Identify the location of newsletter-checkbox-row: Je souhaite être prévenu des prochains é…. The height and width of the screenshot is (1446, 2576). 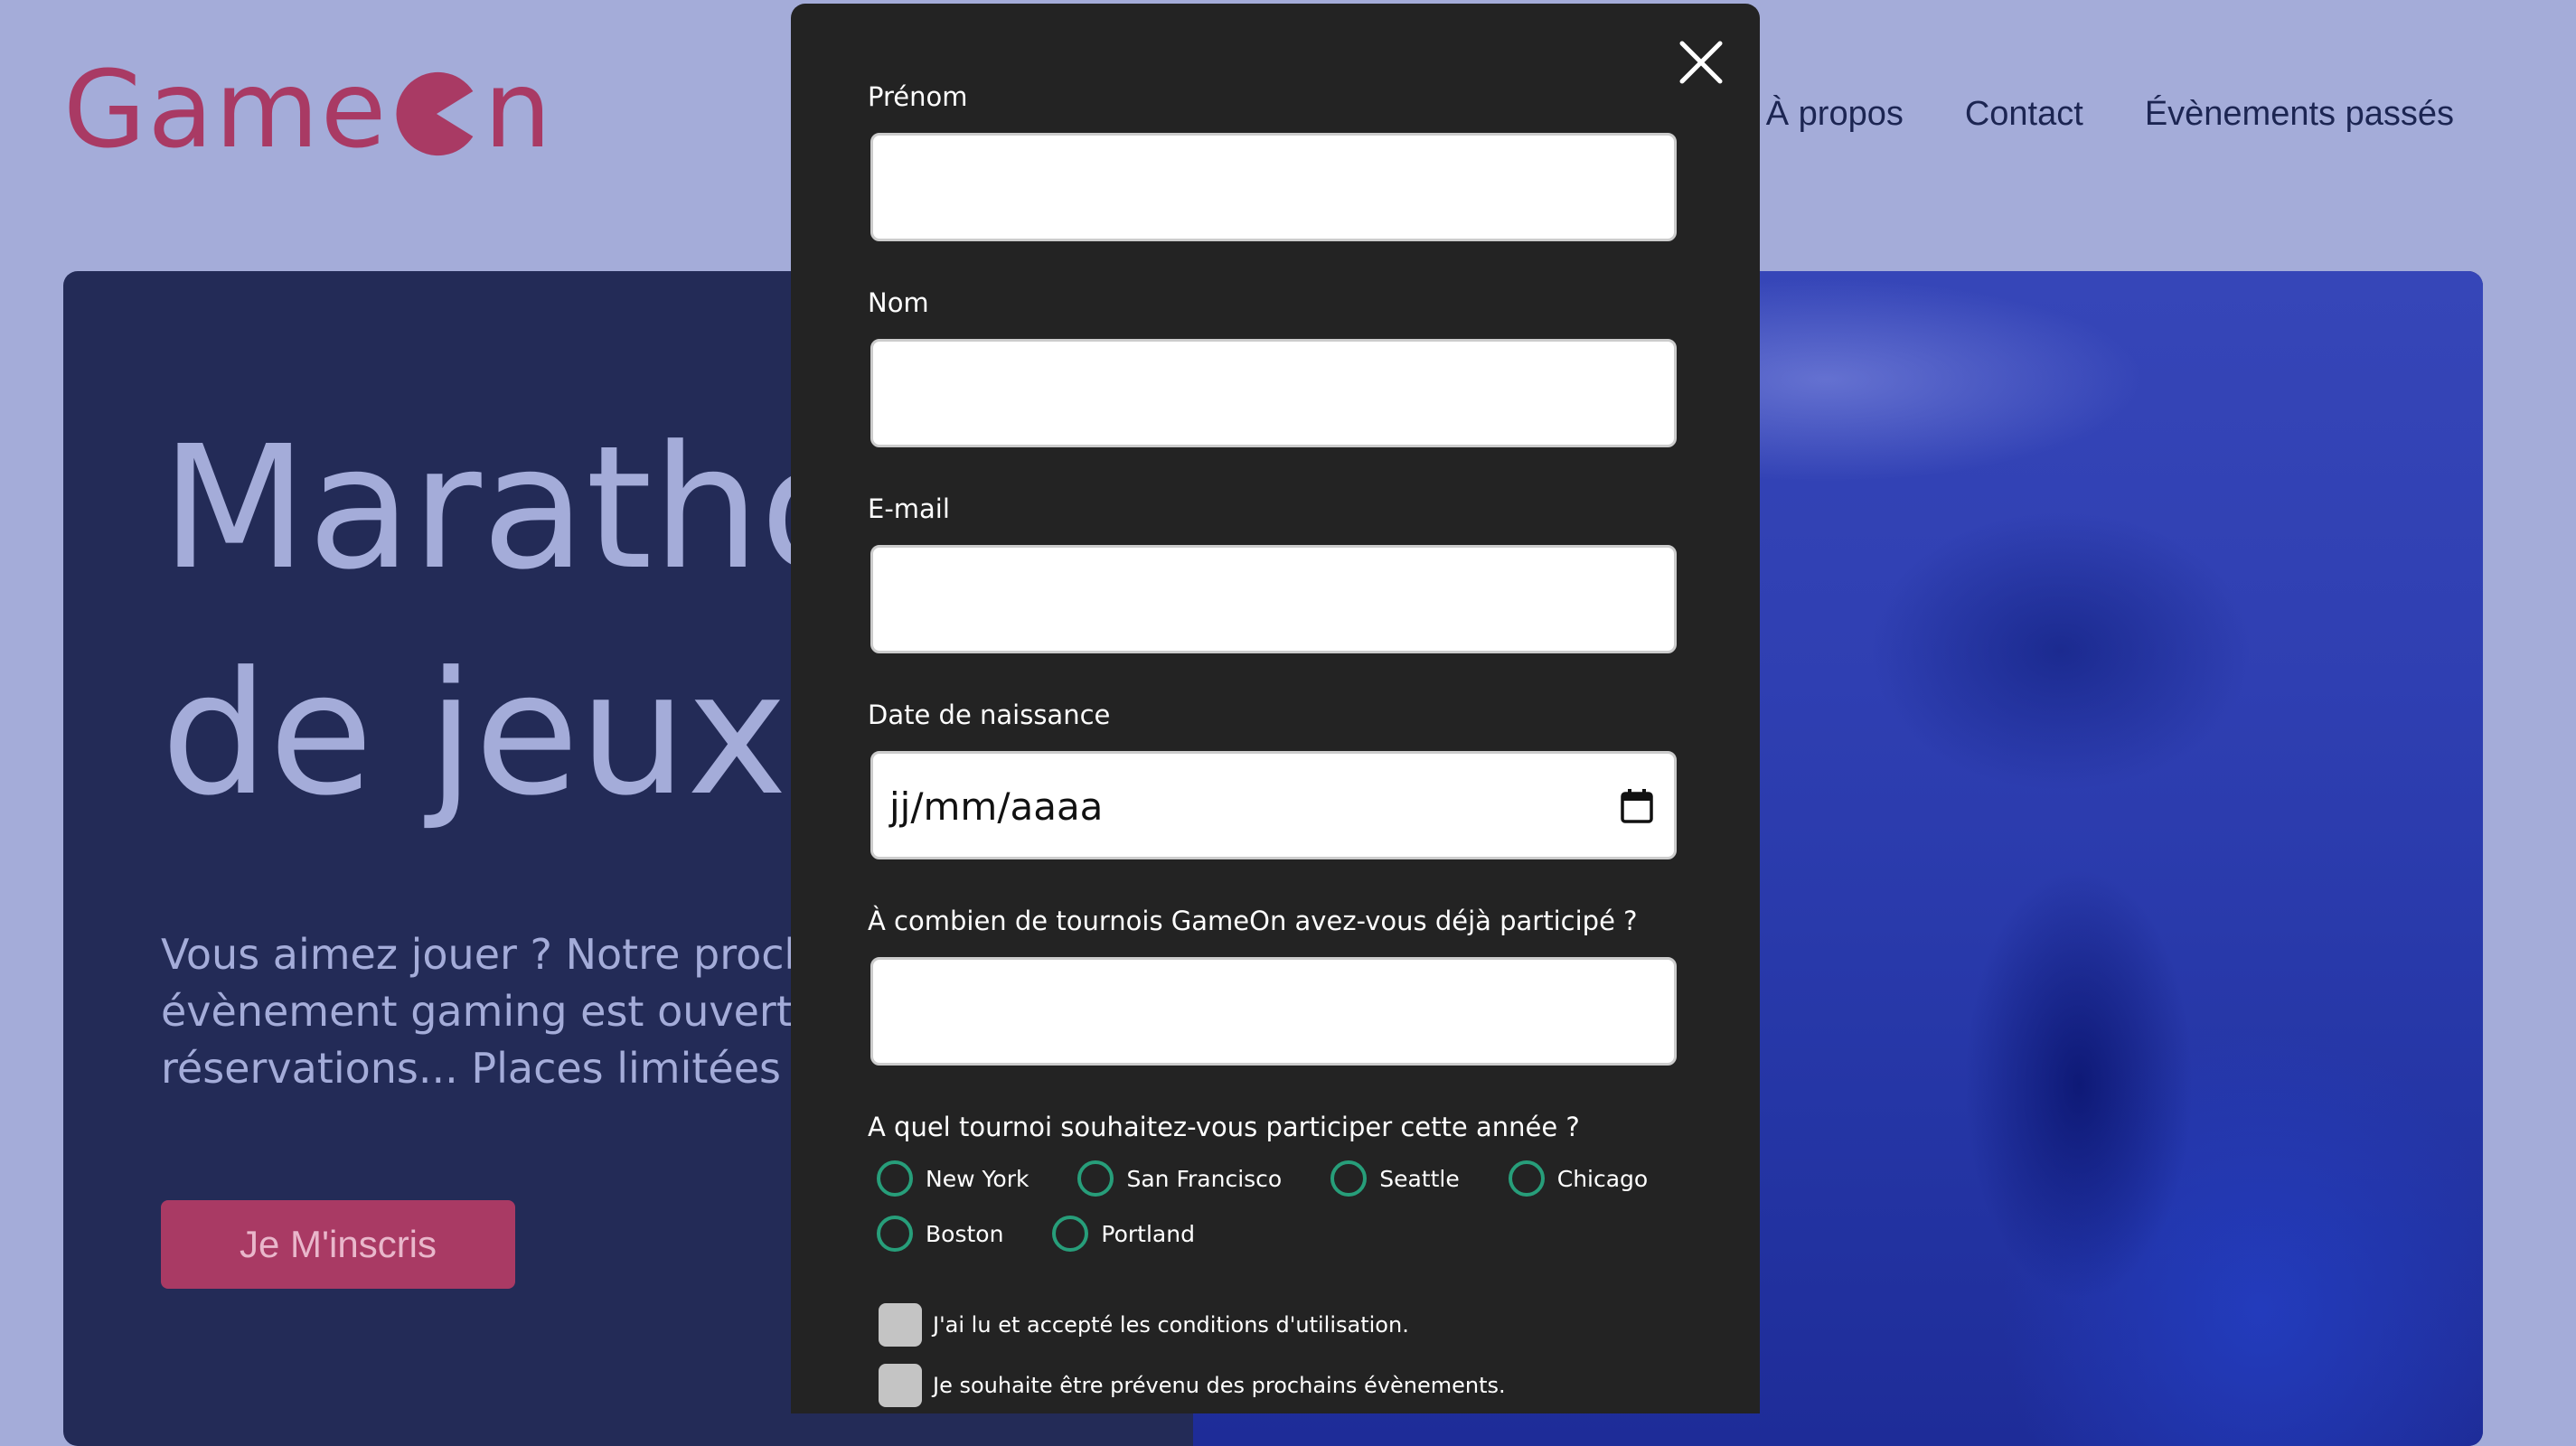
(1193, 1386).